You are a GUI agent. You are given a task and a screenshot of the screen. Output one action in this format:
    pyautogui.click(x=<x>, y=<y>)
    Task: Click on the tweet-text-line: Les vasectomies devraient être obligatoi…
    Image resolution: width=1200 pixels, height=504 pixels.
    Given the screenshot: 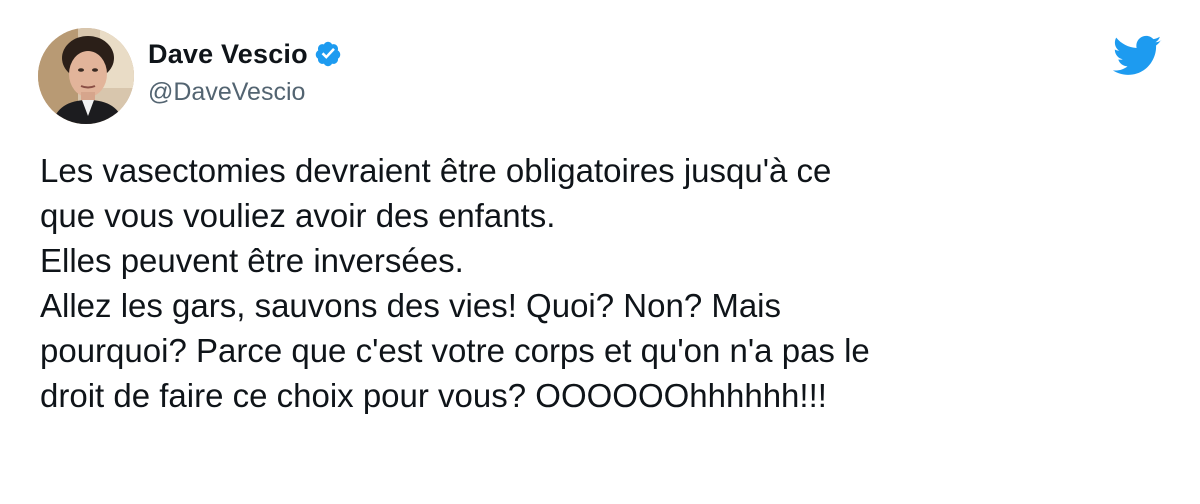 What is the action you would take?
    pyautogui.click(x=436, y=170)
    